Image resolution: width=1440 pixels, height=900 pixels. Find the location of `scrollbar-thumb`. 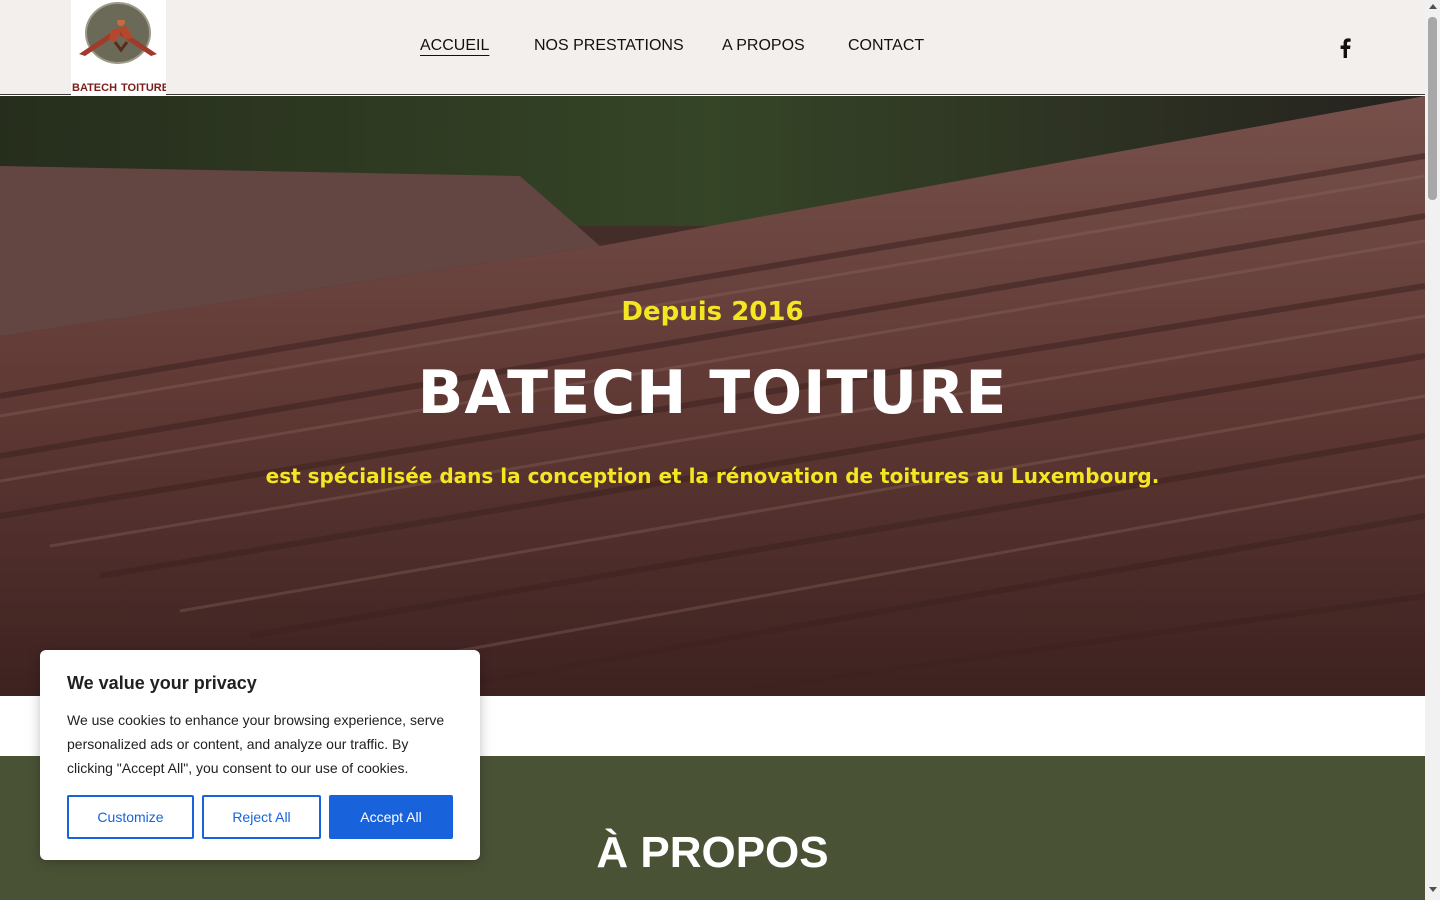

scrollbar-thumb is located at coordinates (1432, 108).